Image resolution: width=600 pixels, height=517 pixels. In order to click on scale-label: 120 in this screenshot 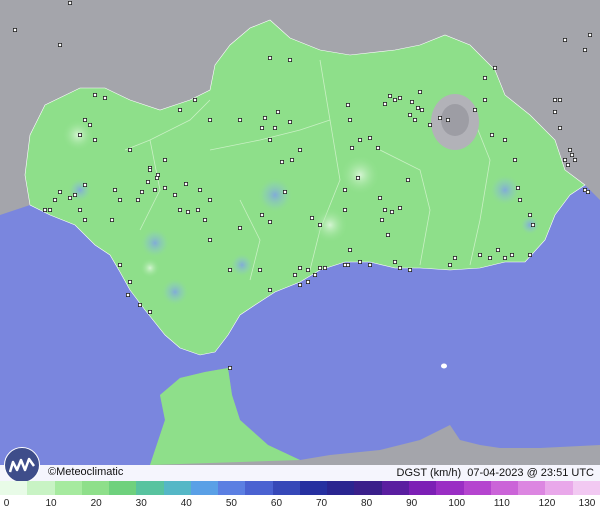, I will do `click(547, 503)`.